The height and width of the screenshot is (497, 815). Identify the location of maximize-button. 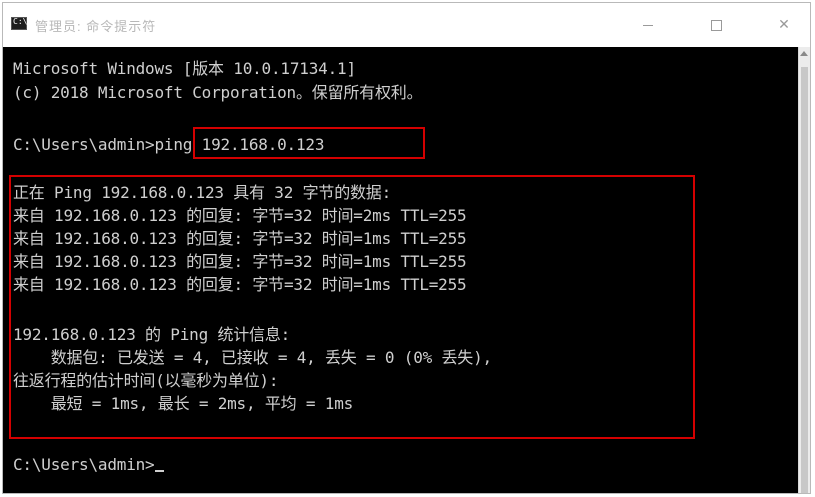
(716, 25).